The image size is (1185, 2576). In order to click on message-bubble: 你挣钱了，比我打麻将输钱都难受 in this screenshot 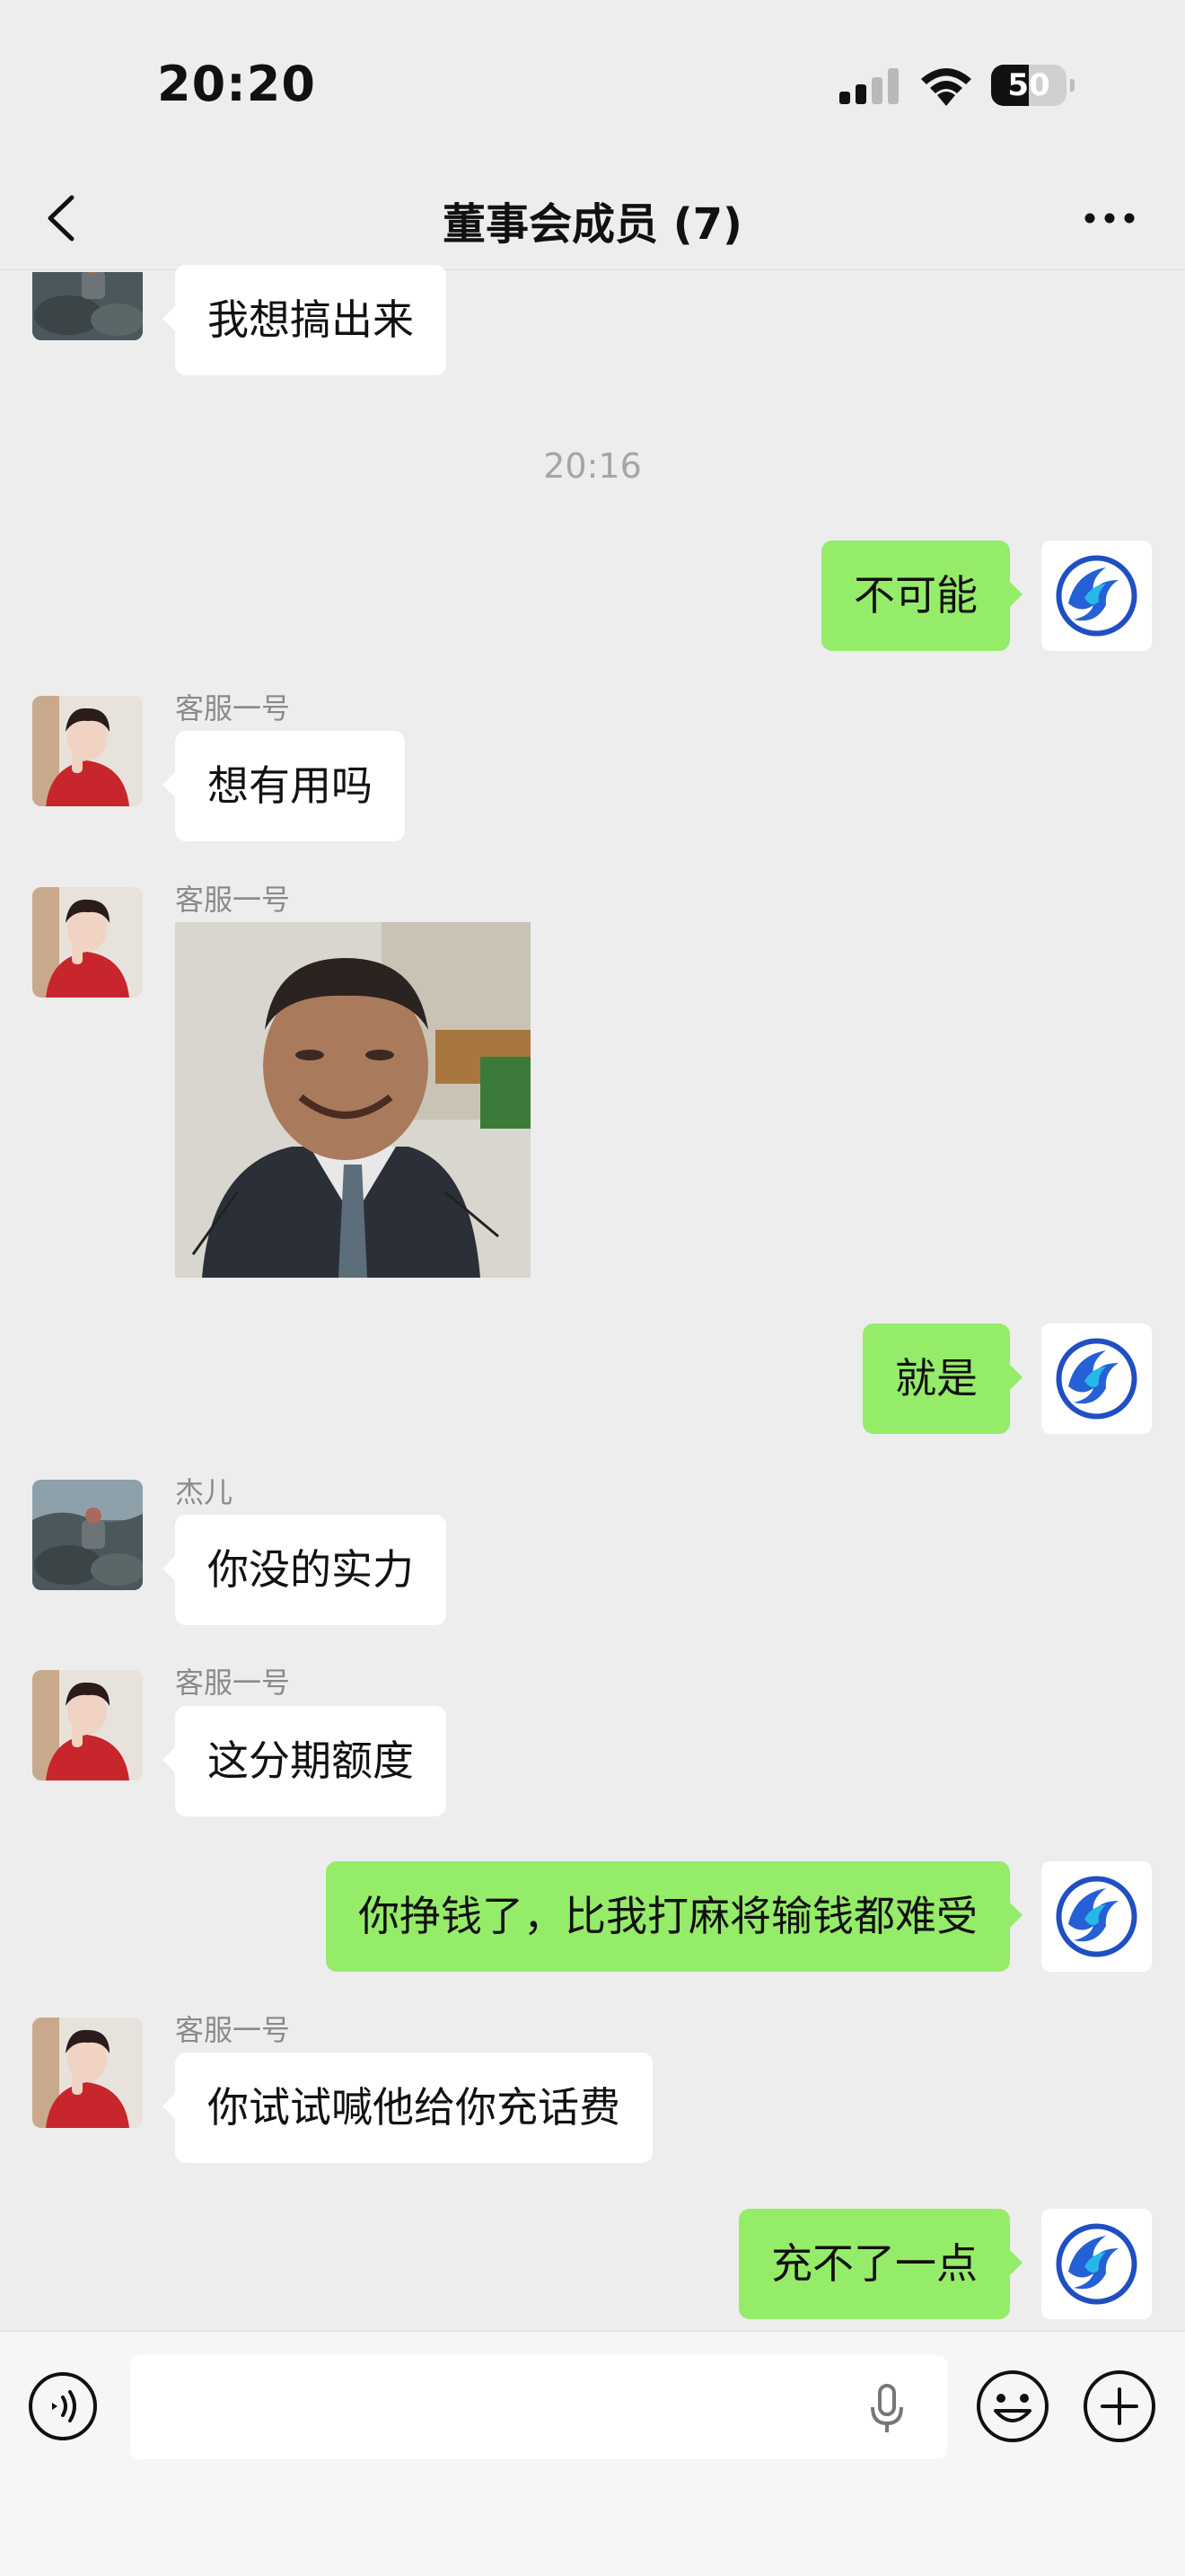, I will do `click(674, 1916)`.